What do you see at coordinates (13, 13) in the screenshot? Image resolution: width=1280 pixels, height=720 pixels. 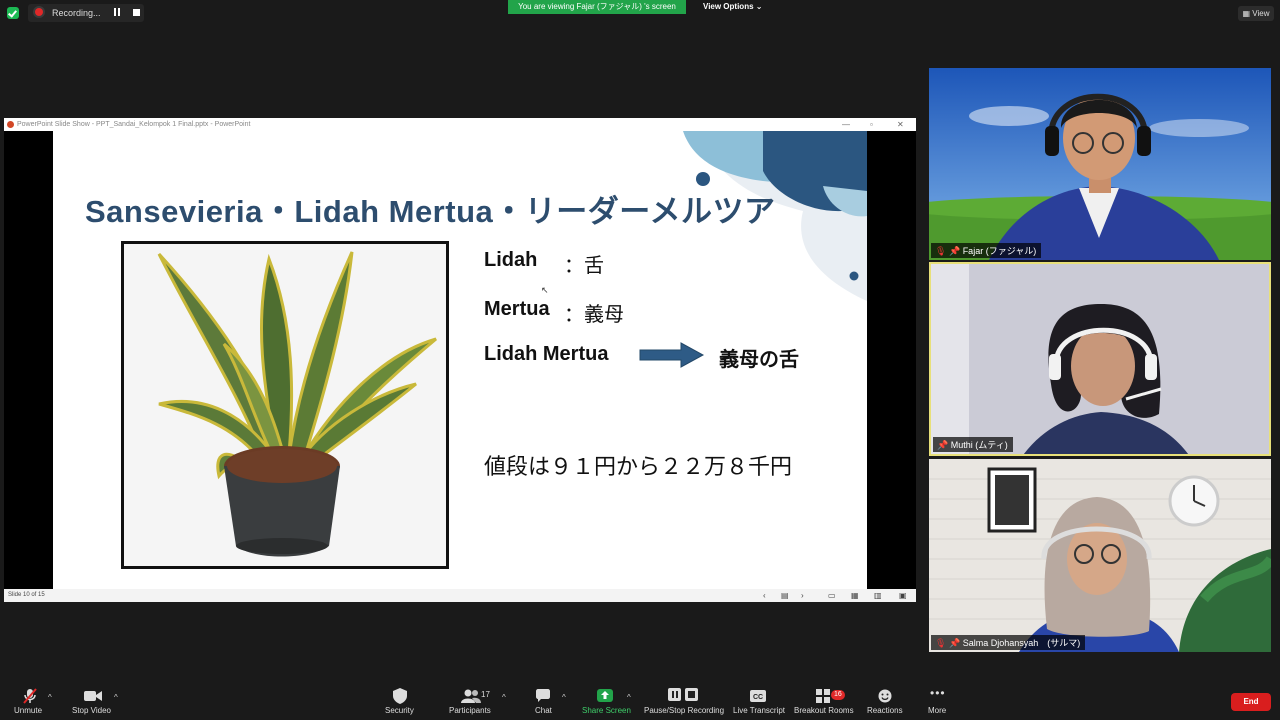 I see `encryption-shield-icon` at bounding box center [13, 13].